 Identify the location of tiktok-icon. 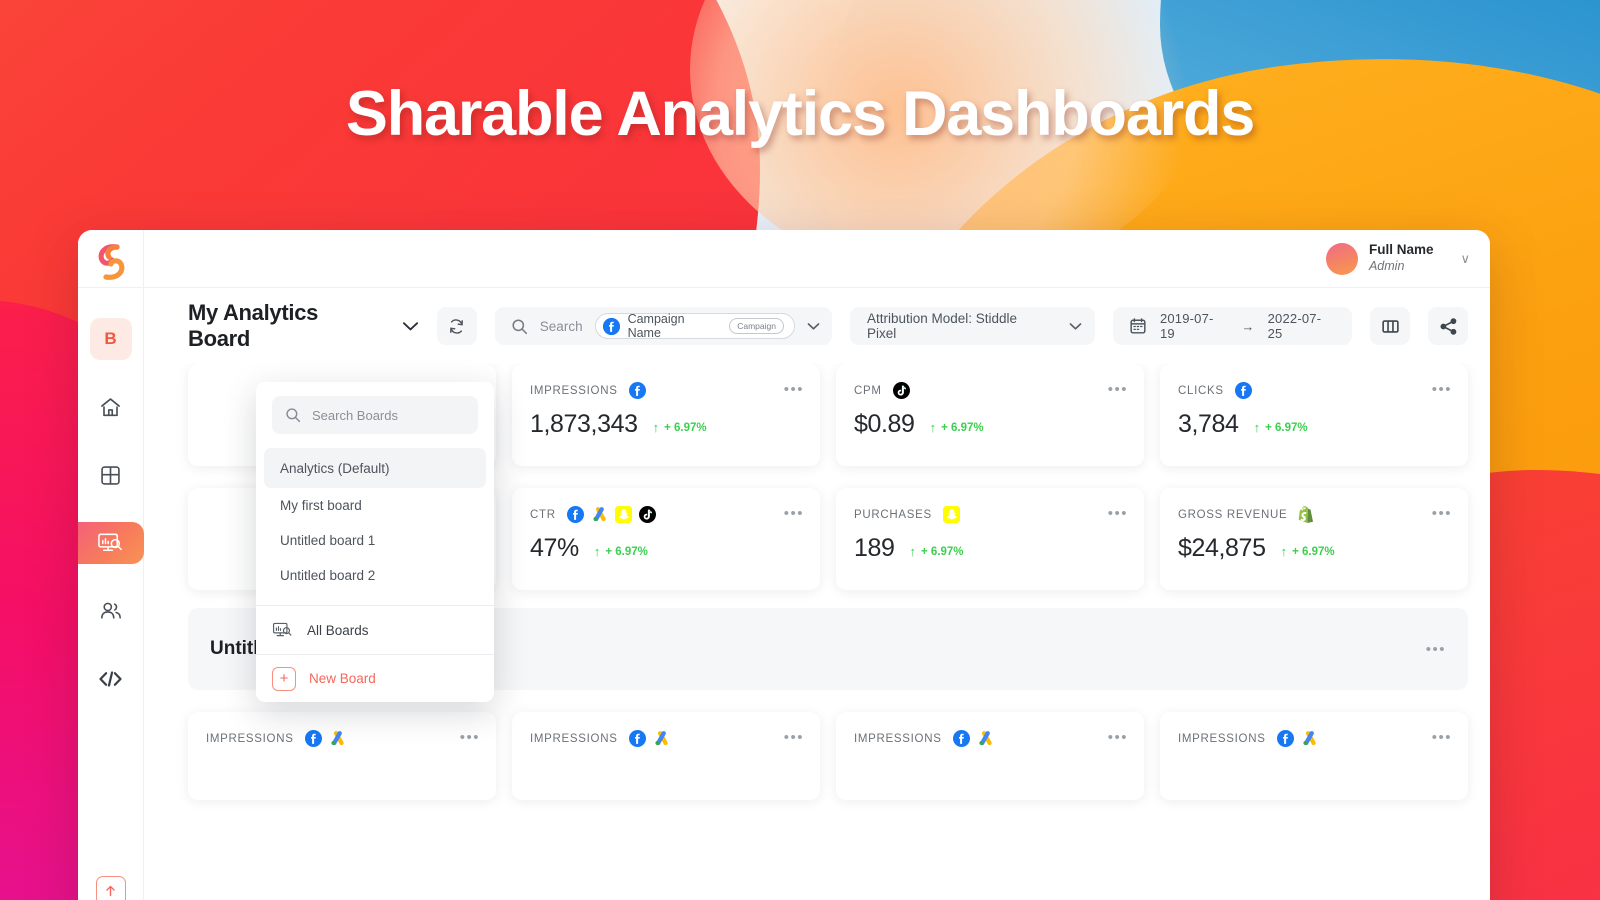
(647, 514).